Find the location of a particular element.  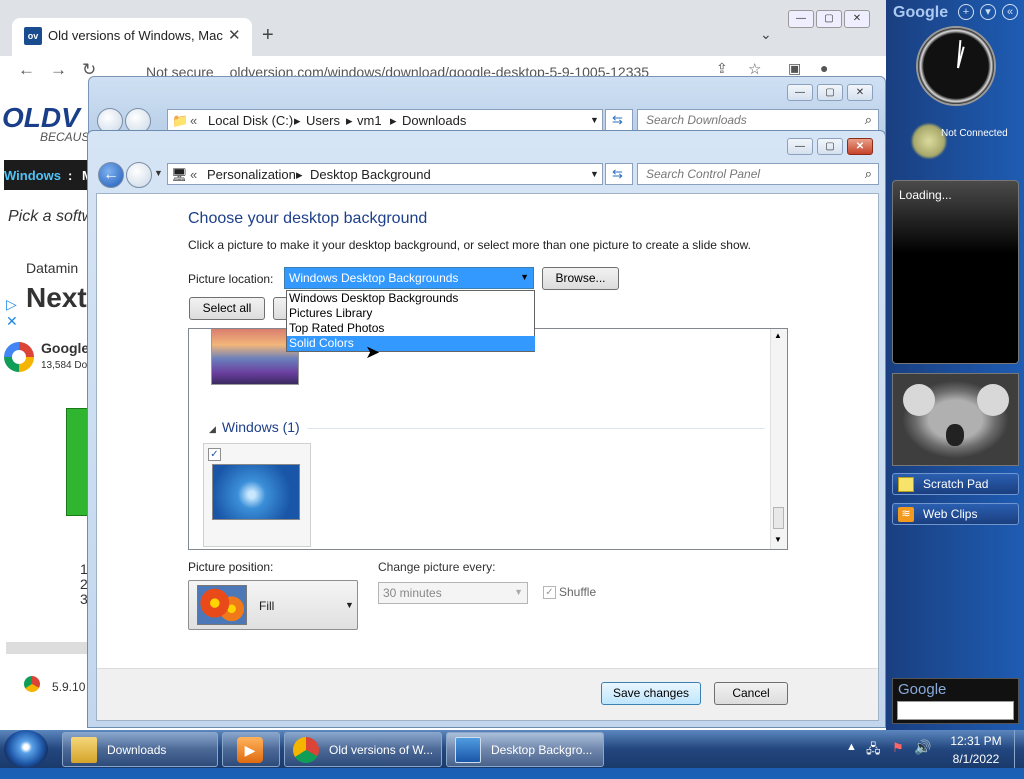

app-name: Google is located at coordinates (65, 348).